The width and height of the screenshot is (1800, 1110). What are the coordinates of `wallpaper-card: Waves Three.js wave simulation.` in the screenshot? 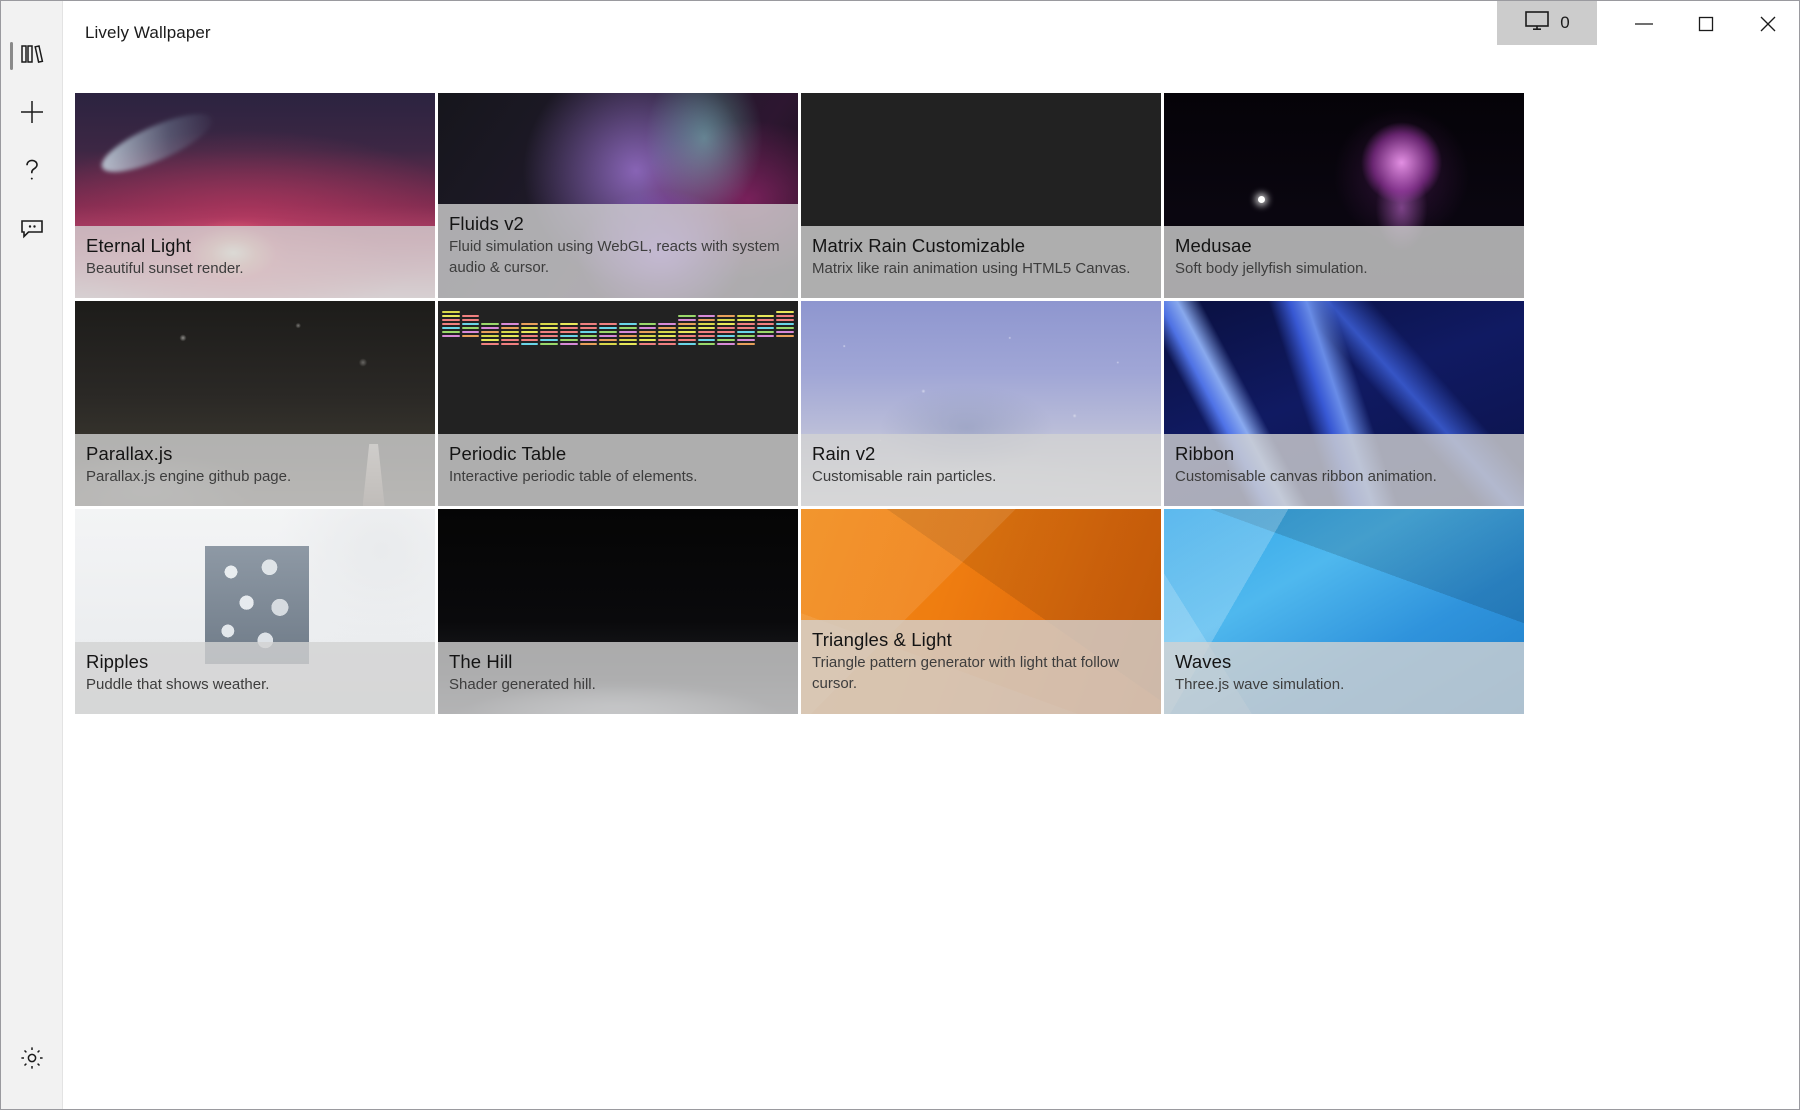 It's located at (1344, 611).